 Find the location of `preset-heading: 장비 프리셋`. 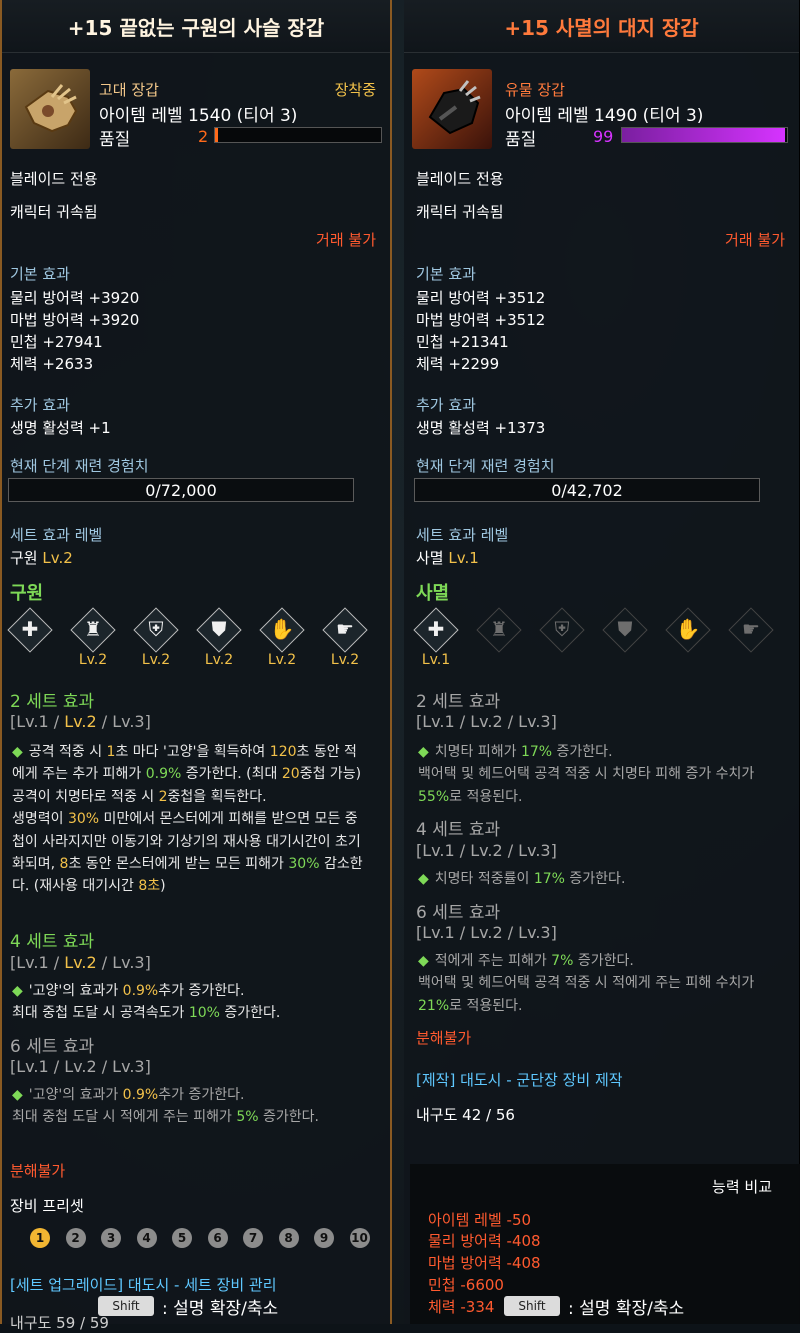

preset-heading: 장비 프리셋 is located at coordinates (47, 1206).